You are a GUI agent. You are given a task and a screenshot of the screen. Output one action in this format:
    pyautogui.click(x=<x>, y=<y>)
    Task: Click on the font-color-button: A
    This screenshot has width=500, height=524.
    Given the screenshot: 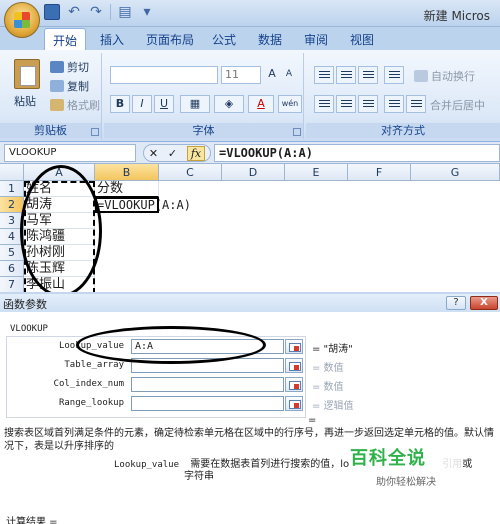 What is the action you would take?
    pyautogui.click(x=261, y=104)
    